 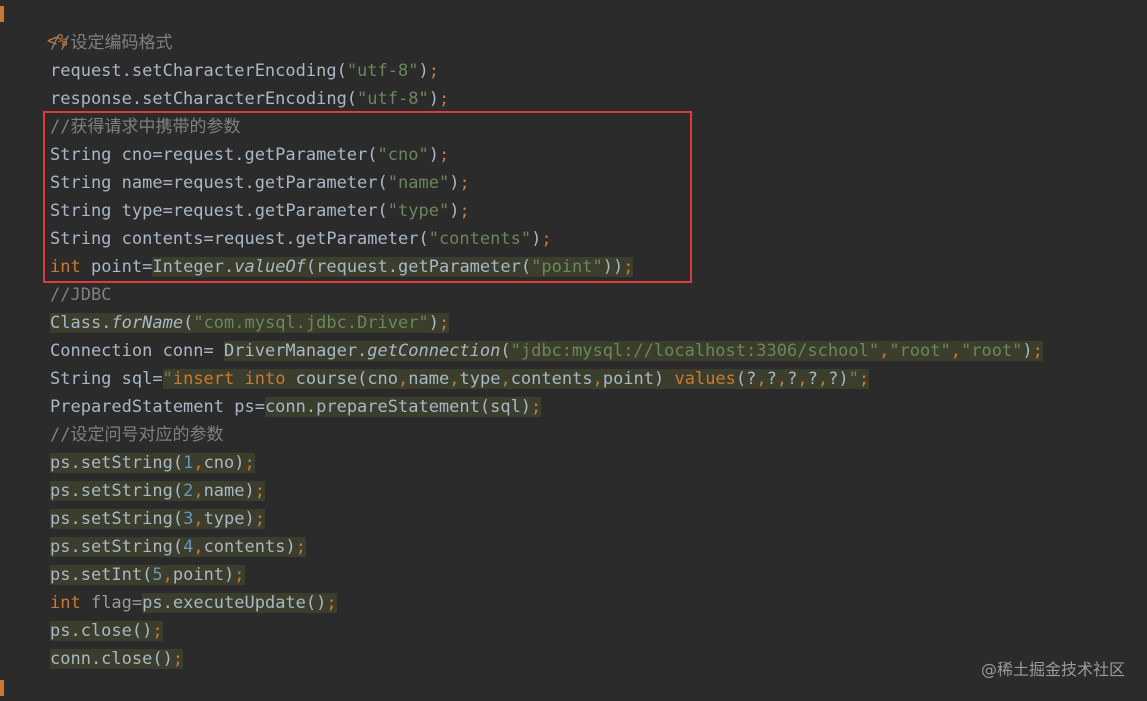 What do you see at coordinates (101, 575) in the screenshot?
I see `code-token: ps.setInt(` at bounding box center [101, 575].